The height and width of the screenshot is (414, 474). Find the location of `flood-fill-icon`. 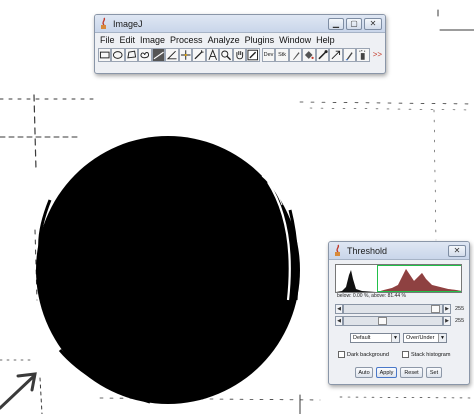

flood-fill-icon is located at coordinates (309, 55).